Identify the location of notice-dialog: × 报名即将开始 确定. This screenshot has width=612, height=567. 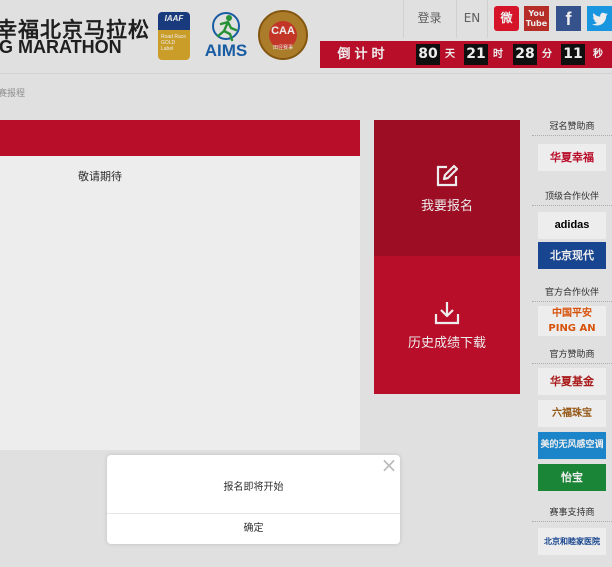
(253, 499).